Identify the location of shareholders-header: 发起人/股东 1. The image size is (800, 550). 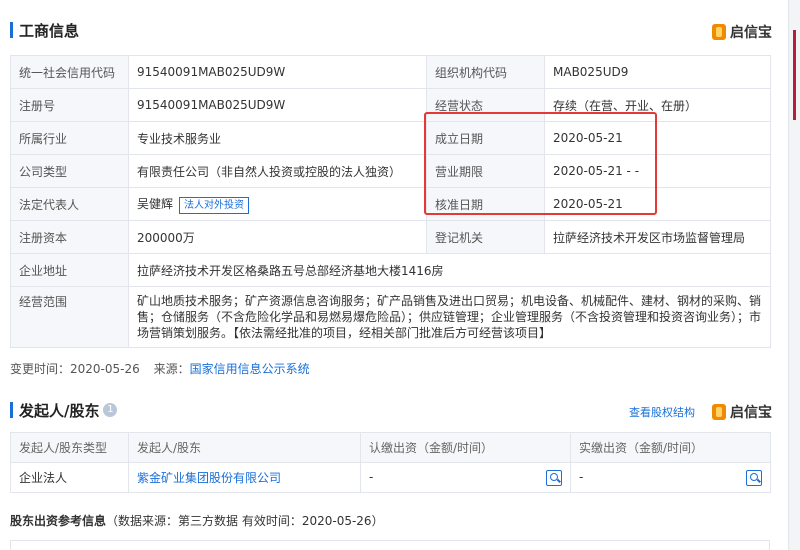
(64, 410).